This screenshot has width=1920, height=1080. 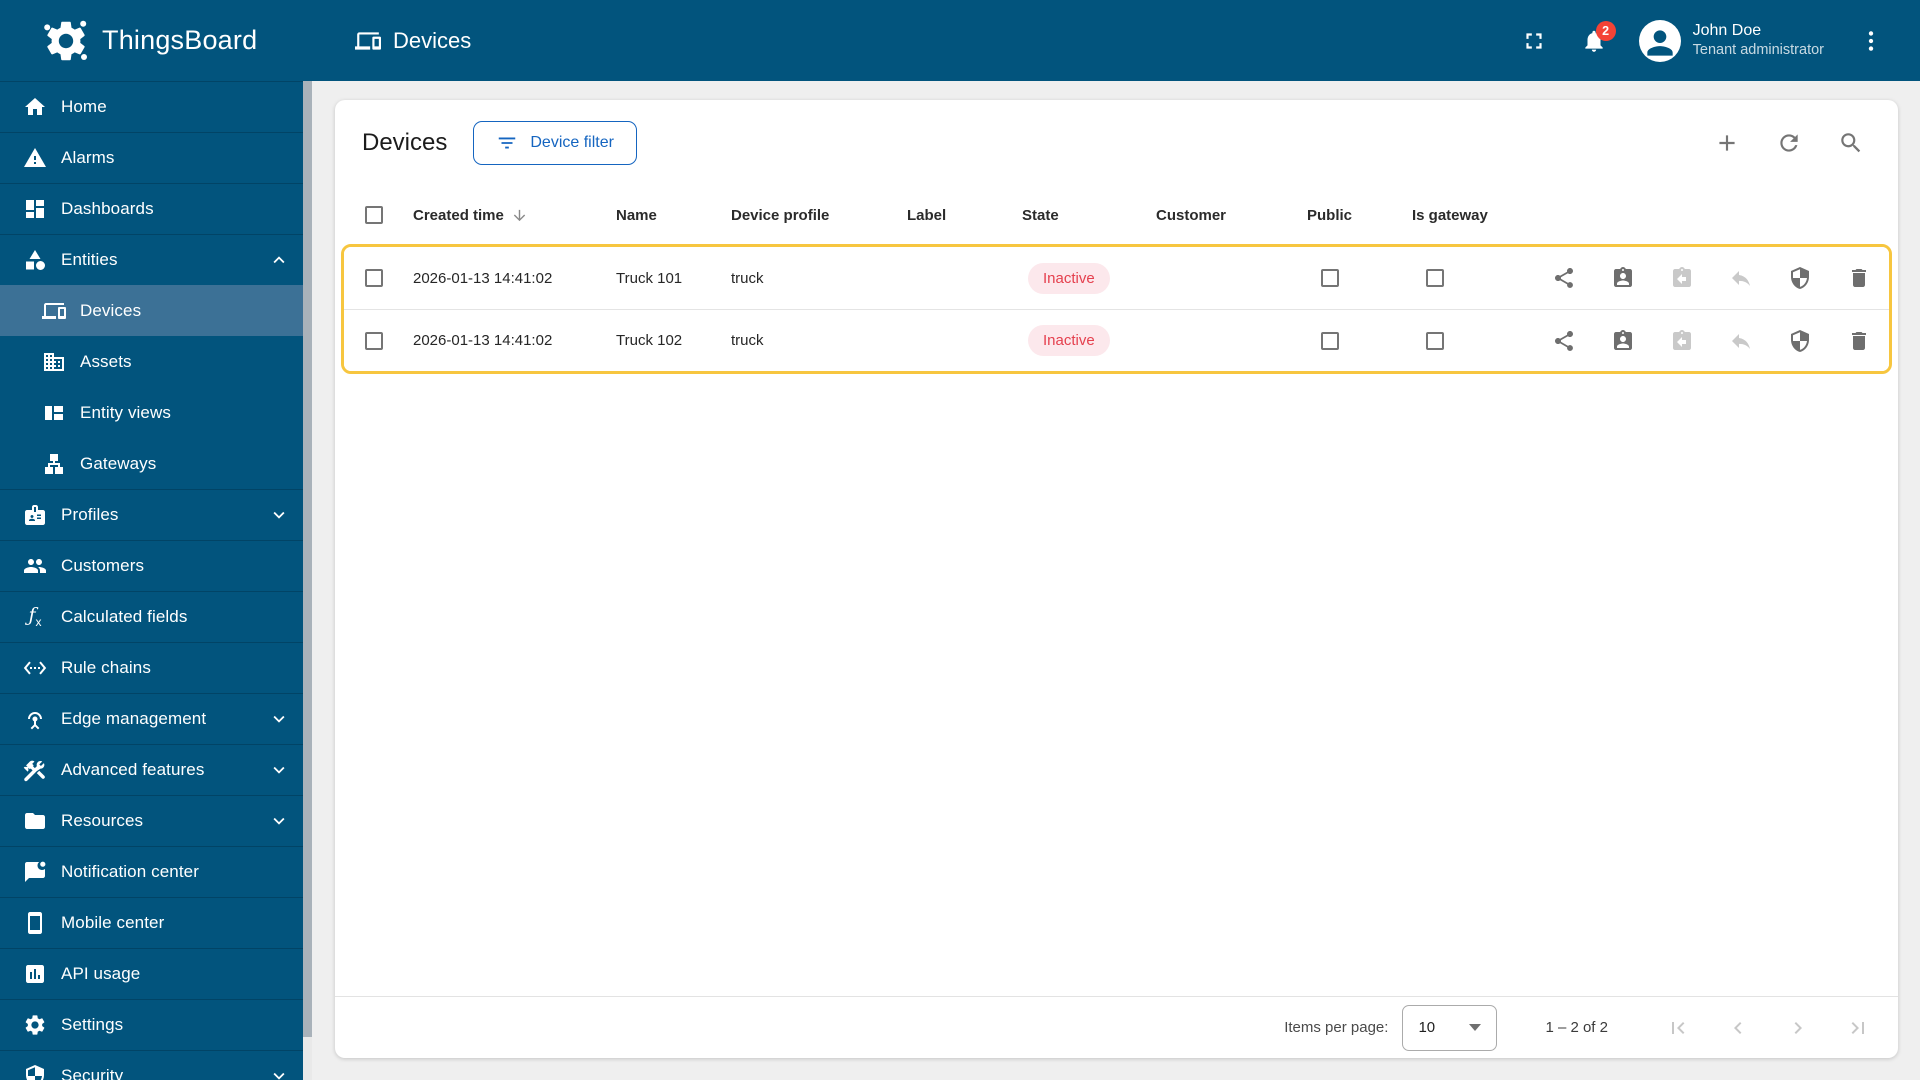 What do you see at coordinates (1741, 341) in the screenshot?
I see `make-private-icon` at bounding box center [1741, 341].